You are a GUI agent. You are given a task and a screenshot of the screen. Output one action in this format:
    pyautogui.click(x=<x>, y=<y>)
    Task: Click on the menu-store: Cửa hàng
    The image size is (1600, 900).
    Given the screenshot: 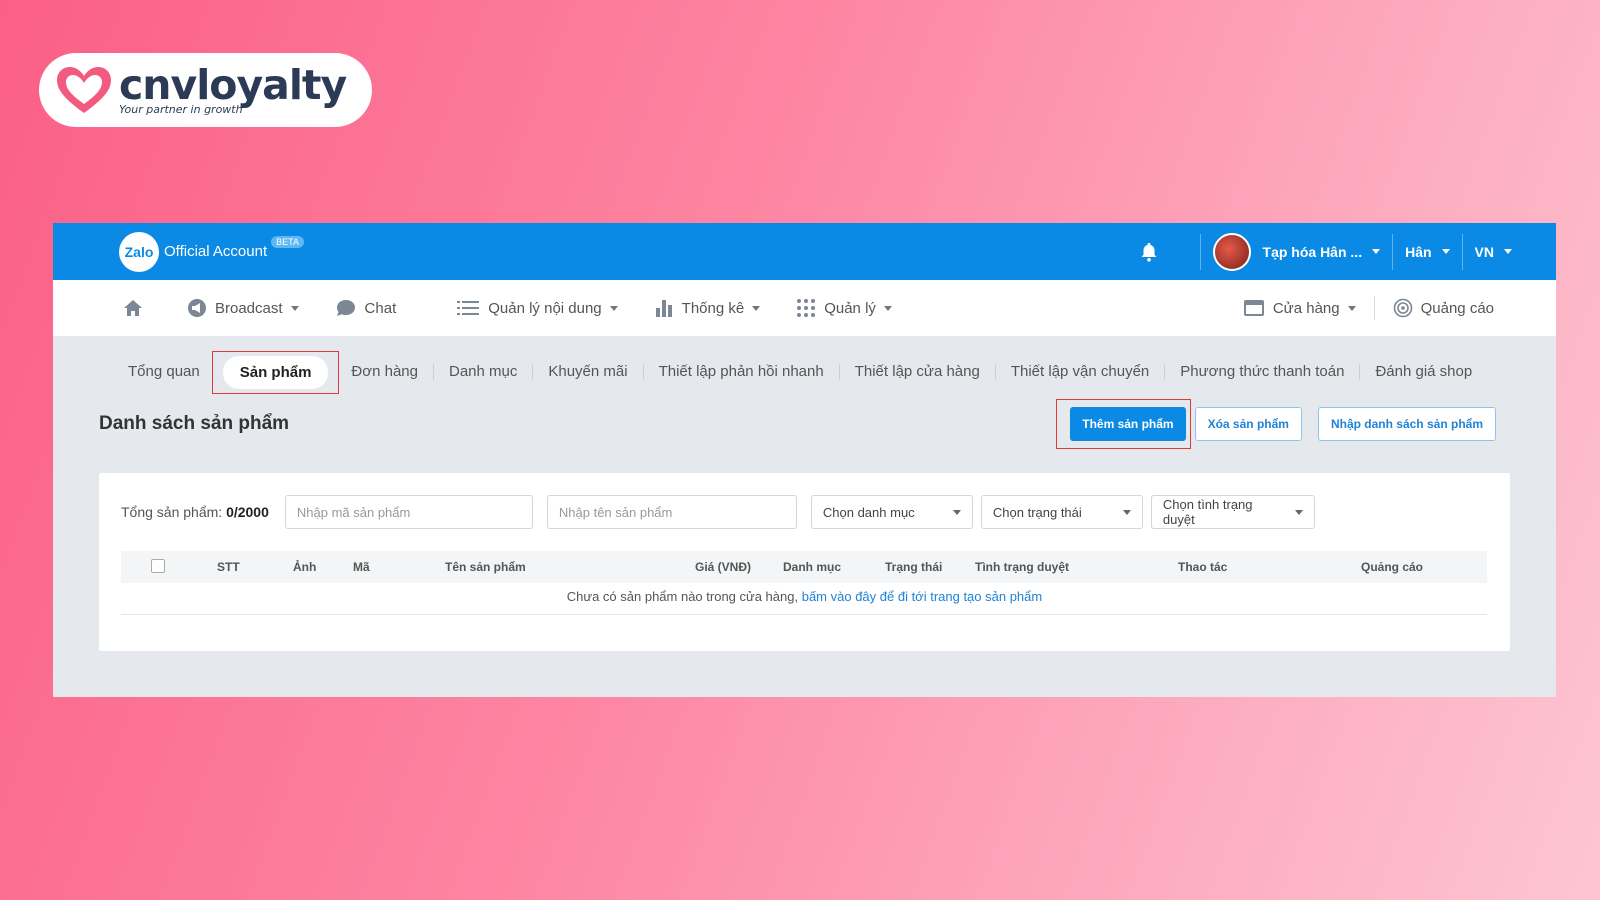 What is the action you would take?
    pyautogui.click(x=1299, y=308)
    